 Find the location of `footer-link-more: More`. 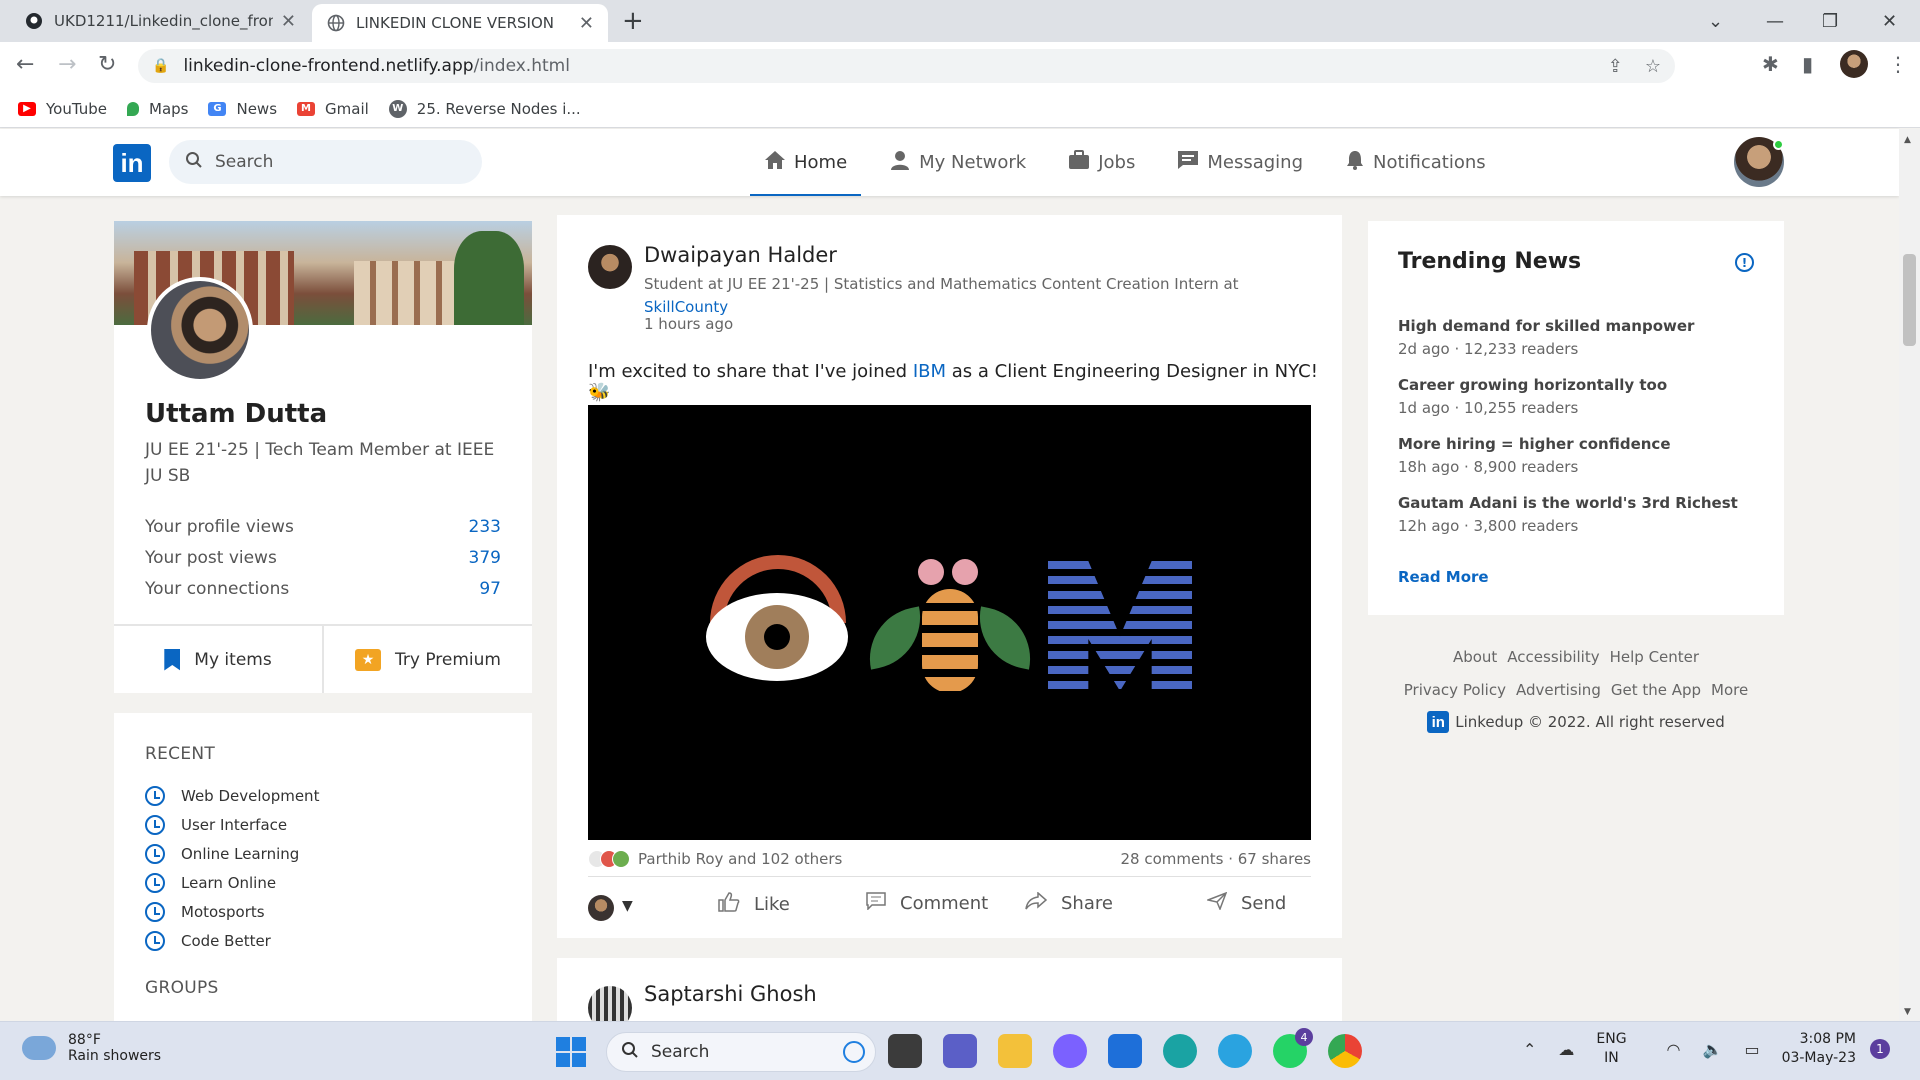

footer-link-more: More is located at coordinates (1729, 690).